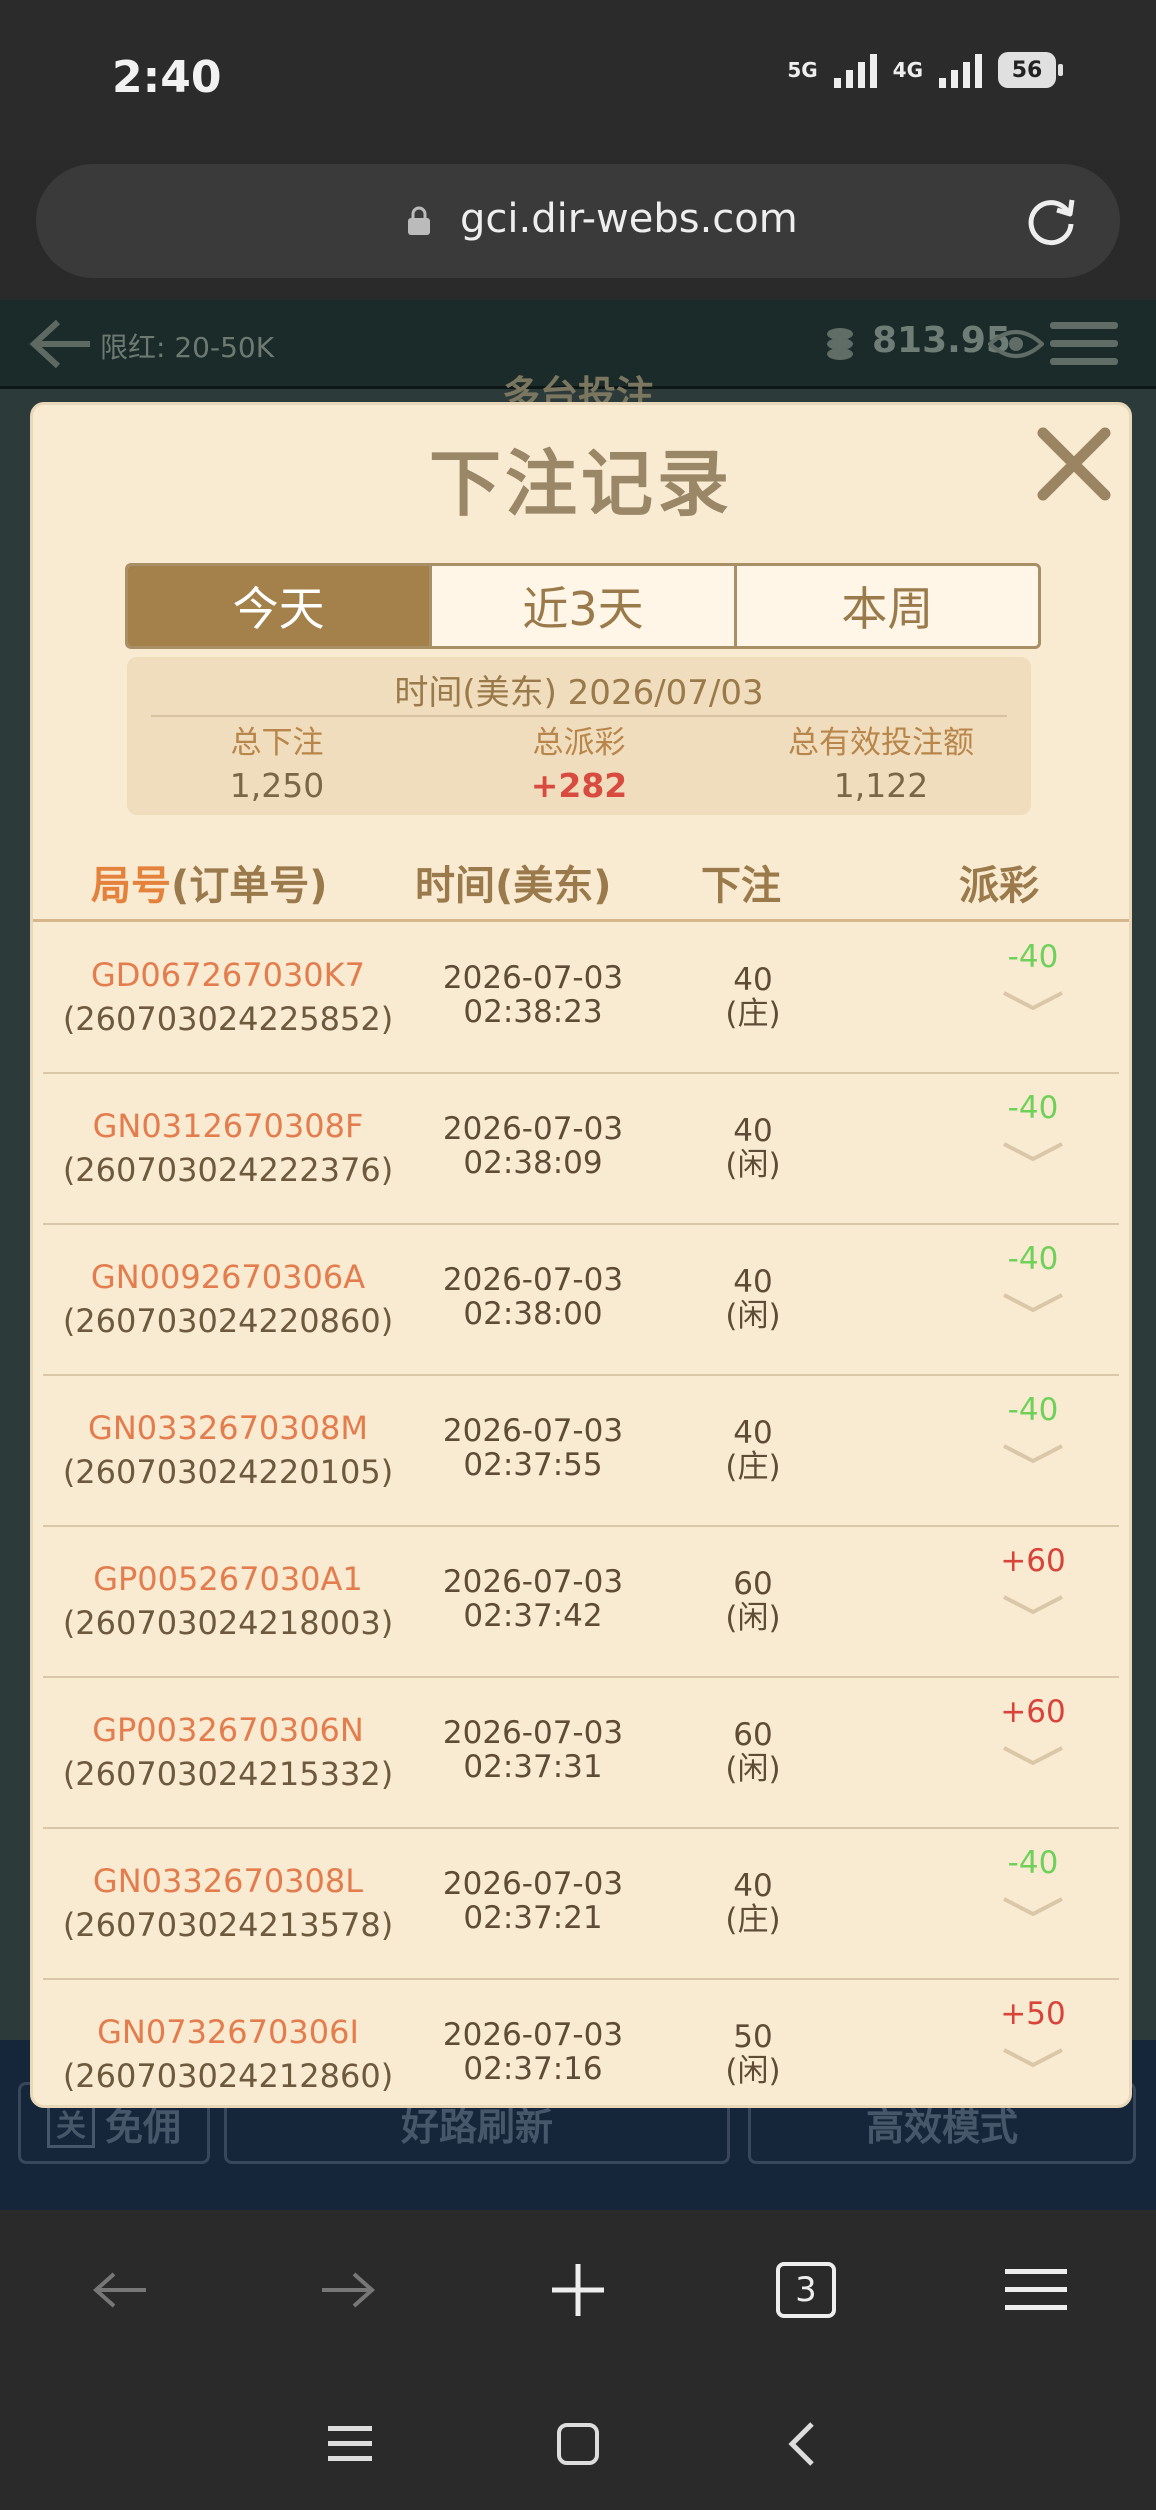 Image resolution: width=1156 pixels, height=2510 pixels. What do you see at coordinates (513, 886) in the screenshot?
I see `header-time: 时间(美东)` at bounding box center [513, 886].